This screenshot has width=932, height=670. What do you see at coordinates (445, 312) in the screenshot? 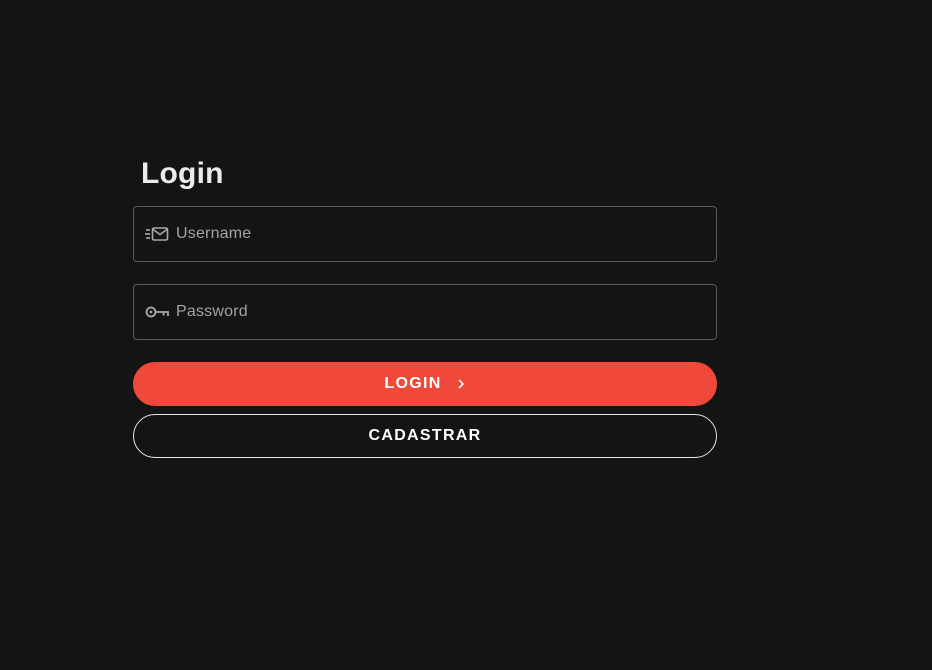
I see `password-input` at bounding box center [445, 312].